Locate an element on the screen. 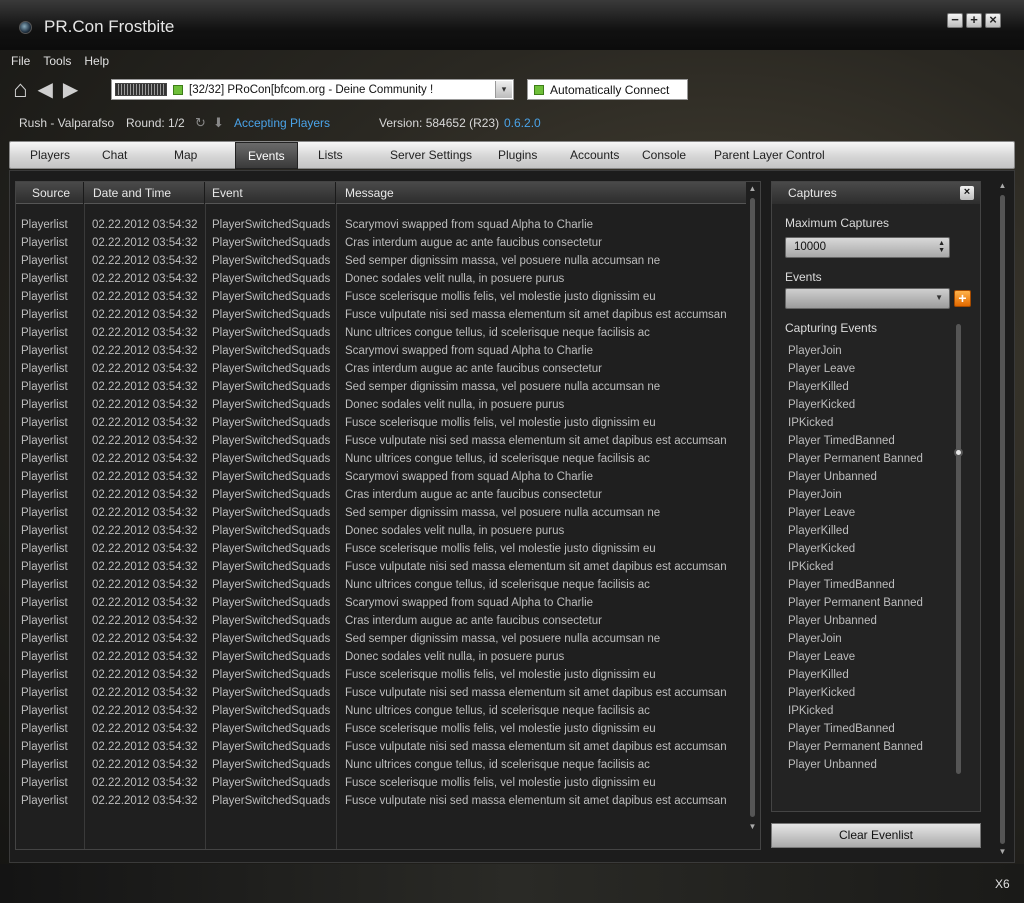  checkbox-checked-icon is located at coordinates (539, 89).